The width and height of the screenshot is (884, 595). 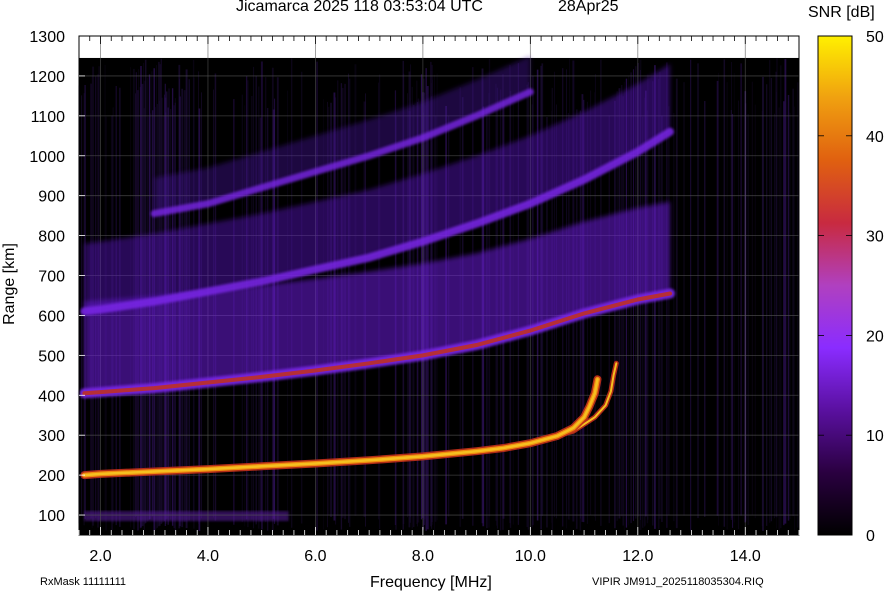 I want to click on colorbar-scale, so click(x=835, y=285).